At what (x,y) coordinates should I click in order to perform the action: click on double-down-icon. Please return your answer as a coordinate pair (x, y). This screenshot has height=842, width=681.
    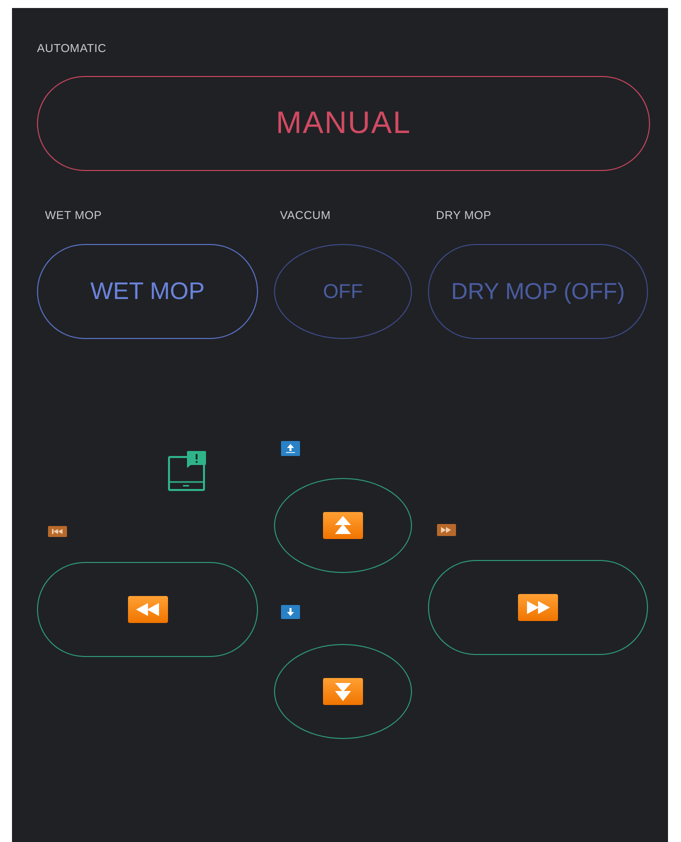
    Looking at the image, I should click on (343, 691).